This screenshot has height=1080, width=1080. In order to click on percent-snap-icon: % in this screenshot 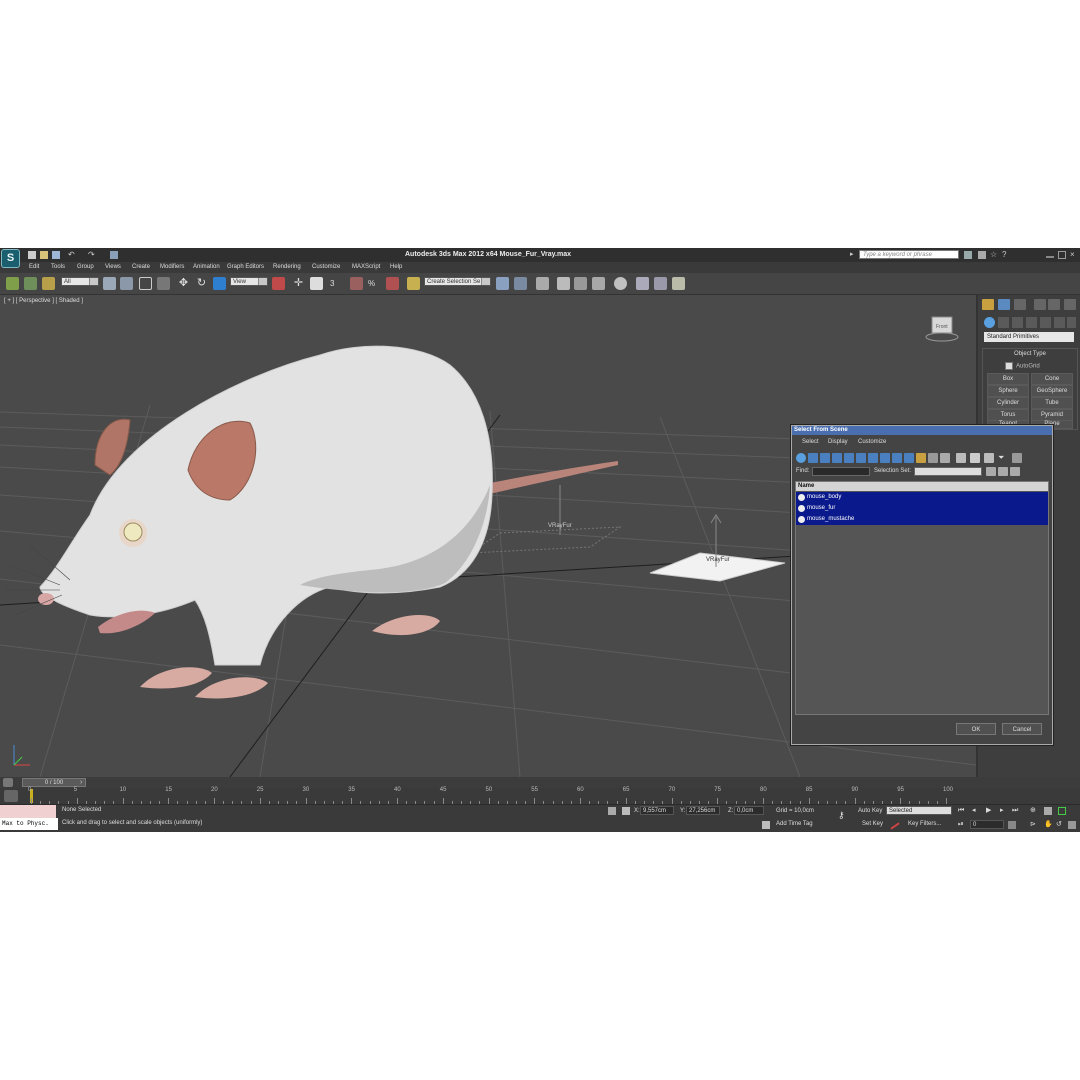, I will do `click(374, 283)`.